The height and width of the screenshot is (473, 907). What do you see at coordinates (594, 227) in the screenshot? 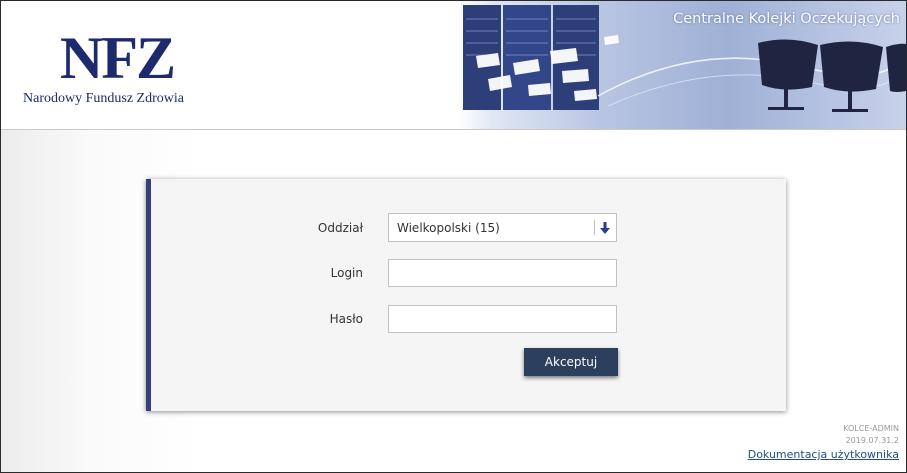
I see `select-divider` at bounding box center [594, 227].